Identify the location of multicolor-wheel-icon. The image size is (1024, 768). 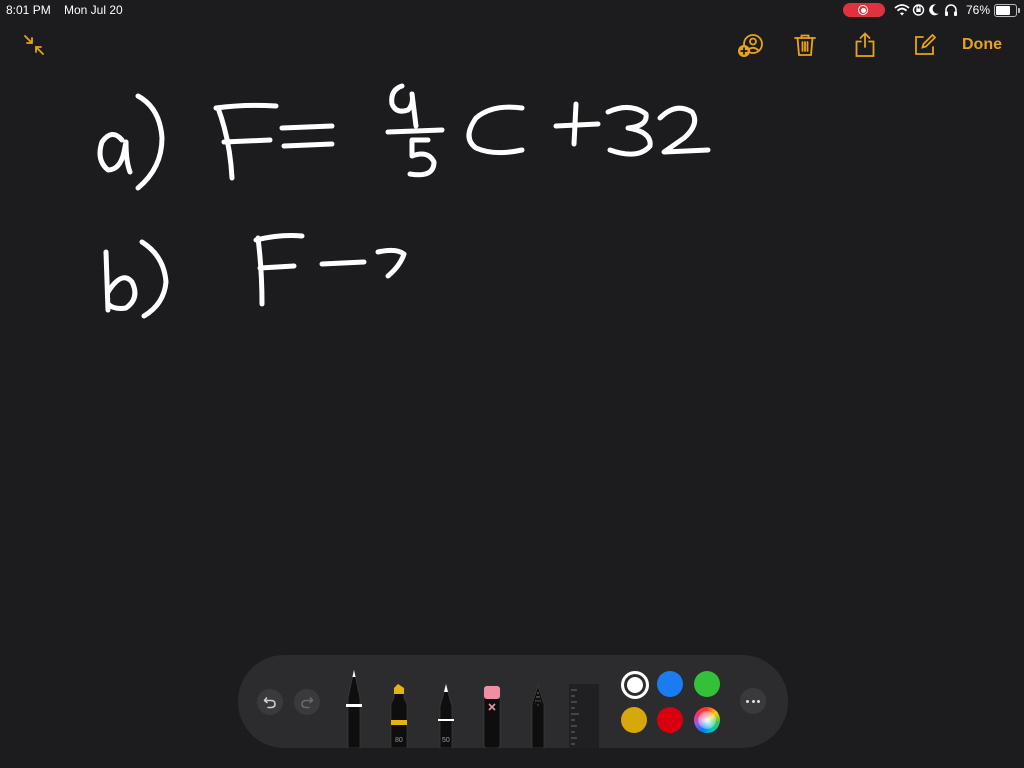
(707, 720).